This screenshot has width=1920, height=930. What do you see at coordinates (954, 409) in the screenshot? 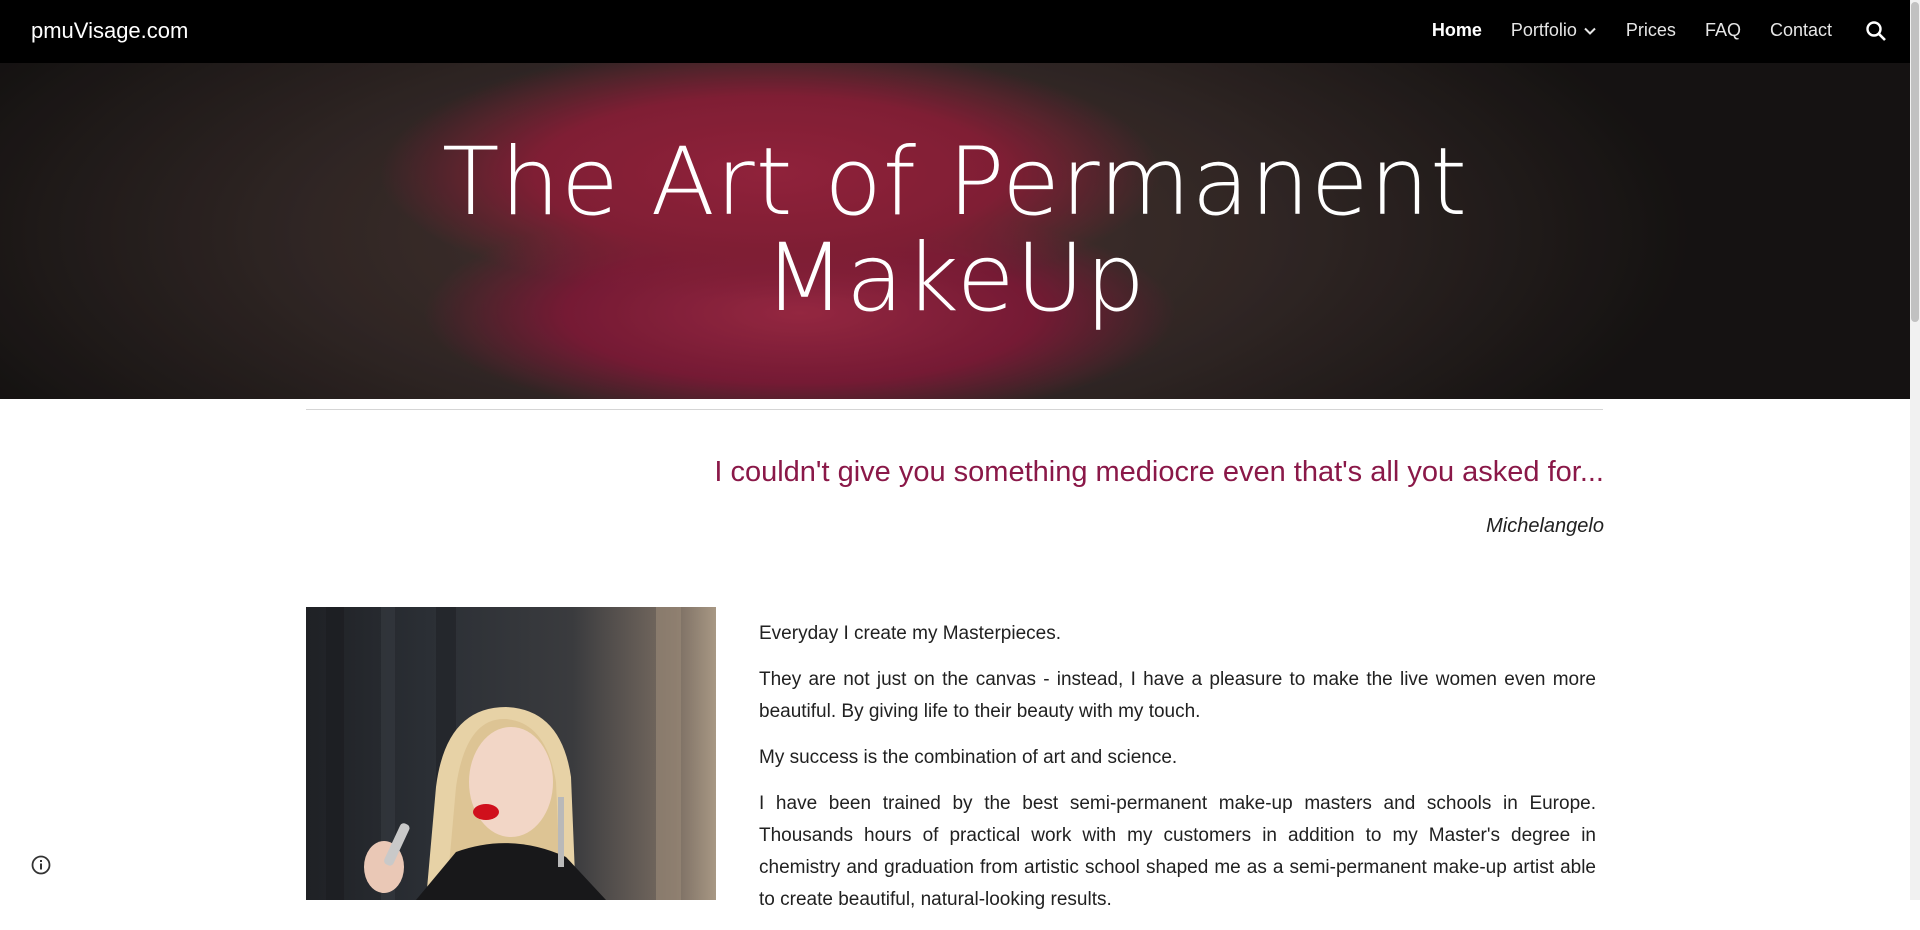
I see `section-divider` at bounding box center [954, 409].